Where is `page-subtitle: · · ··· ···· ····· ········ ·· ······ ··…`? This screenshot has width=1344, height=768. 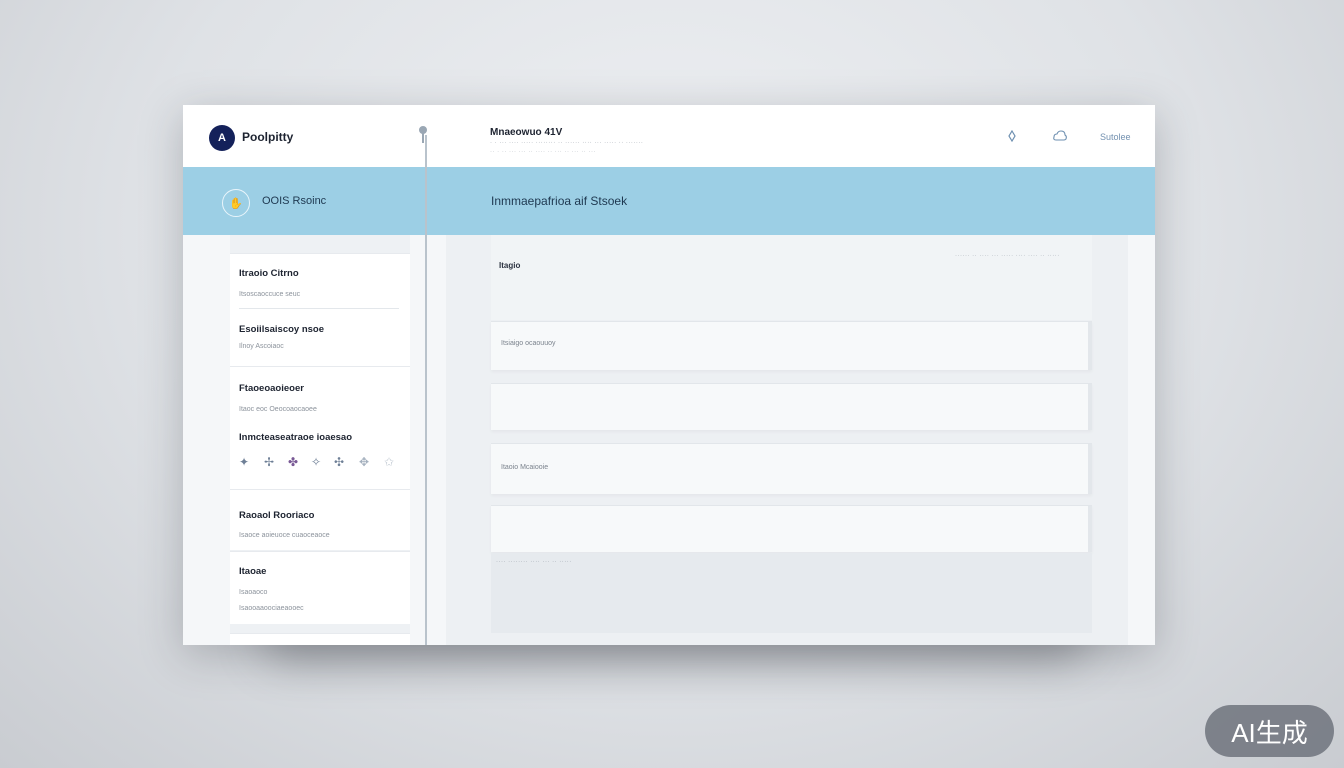 page-subtitle: · · ··· ···· ····· ········ ·· ······ ··… is located at coordinates (567, 143).